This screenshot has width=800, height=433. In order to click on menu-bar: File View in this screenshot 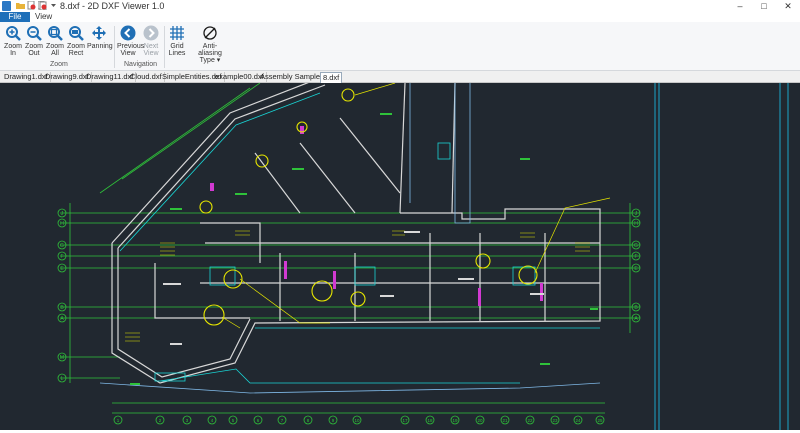, I will do `click(400, 17)`.